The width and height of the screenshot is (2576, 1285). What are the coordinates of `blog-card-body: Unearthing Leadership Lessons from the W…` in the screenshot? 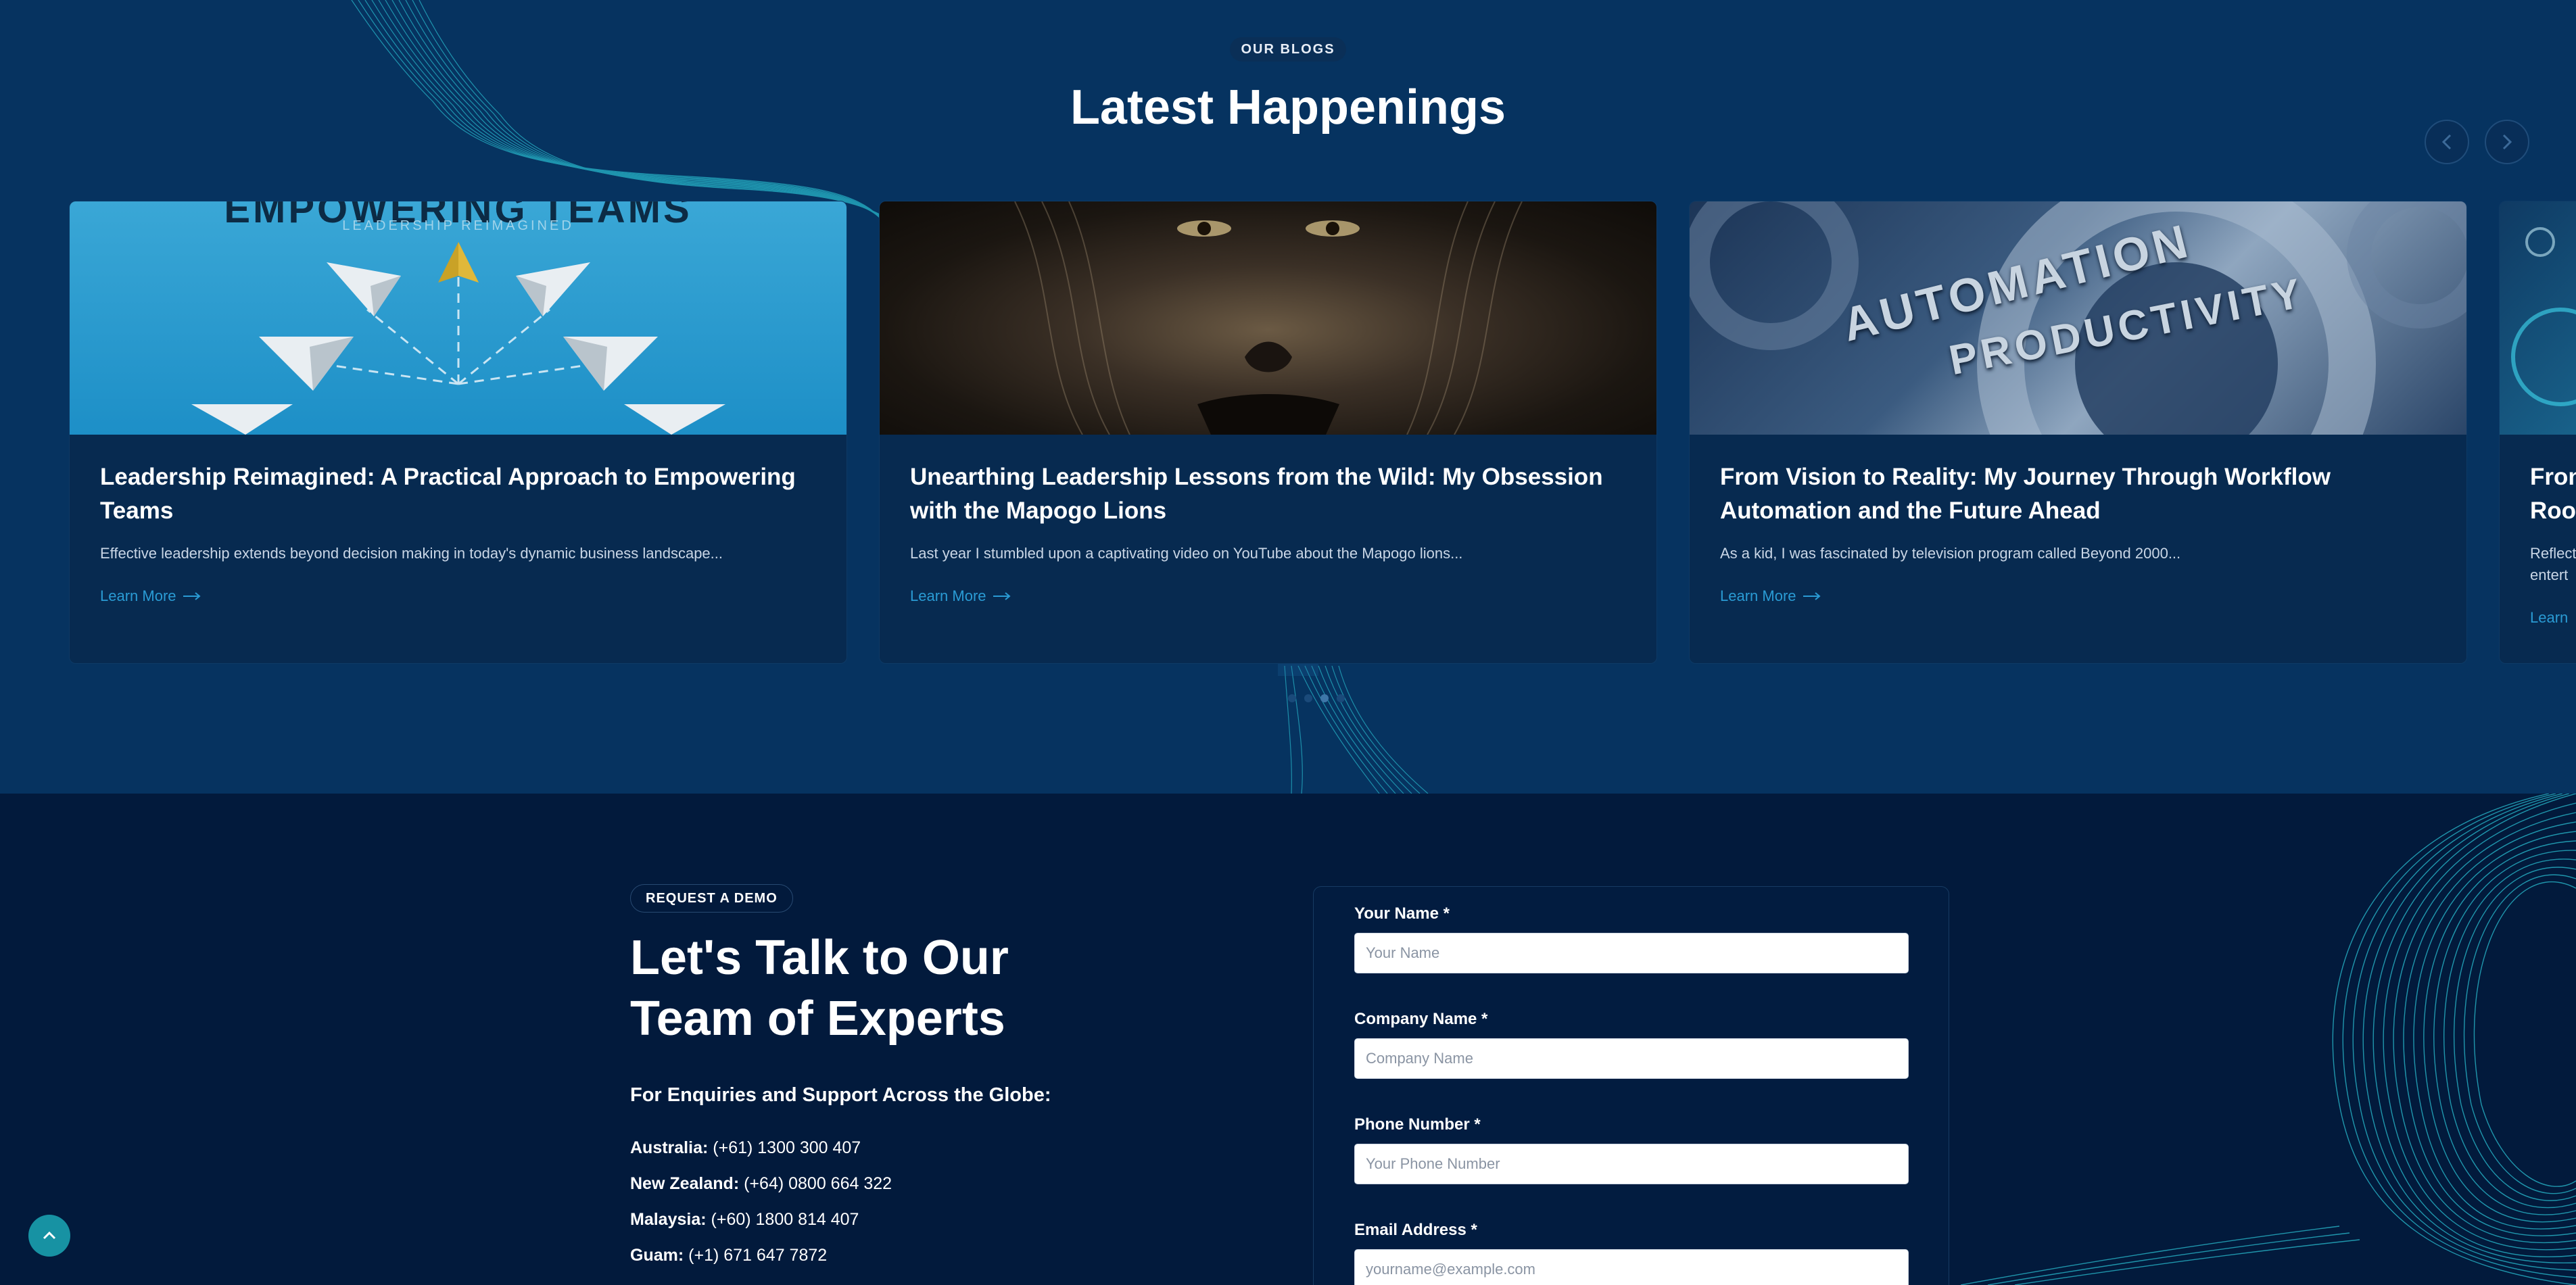 It's located at (1268, 532).